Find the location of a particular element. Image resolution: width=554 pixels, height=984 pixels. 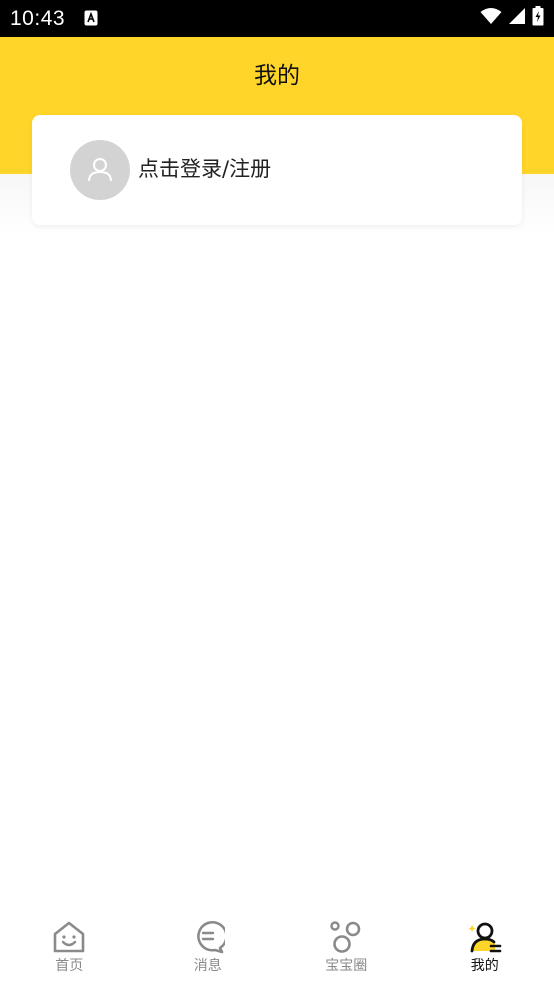

battery-charging-icon is located at coordinates (538, 18).